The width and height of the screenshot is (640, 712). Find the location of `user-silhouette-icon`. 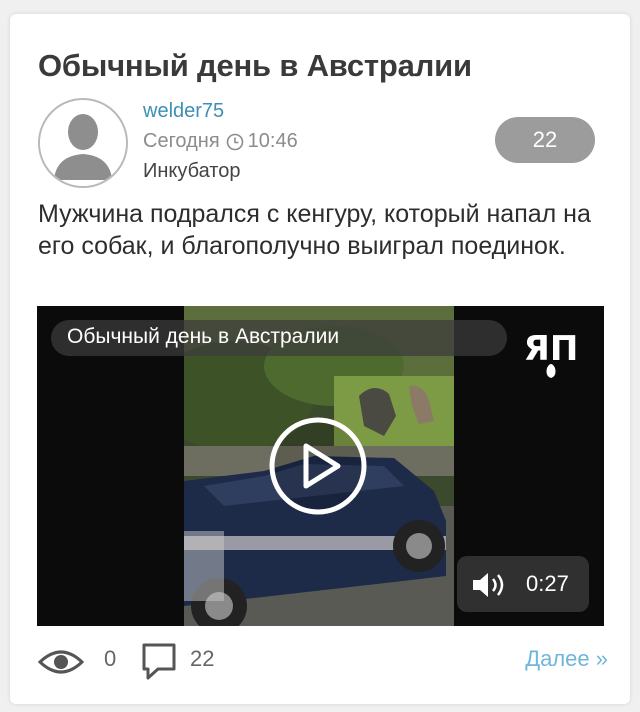

user-silhouette-icon is located at coordinates (83, 143).